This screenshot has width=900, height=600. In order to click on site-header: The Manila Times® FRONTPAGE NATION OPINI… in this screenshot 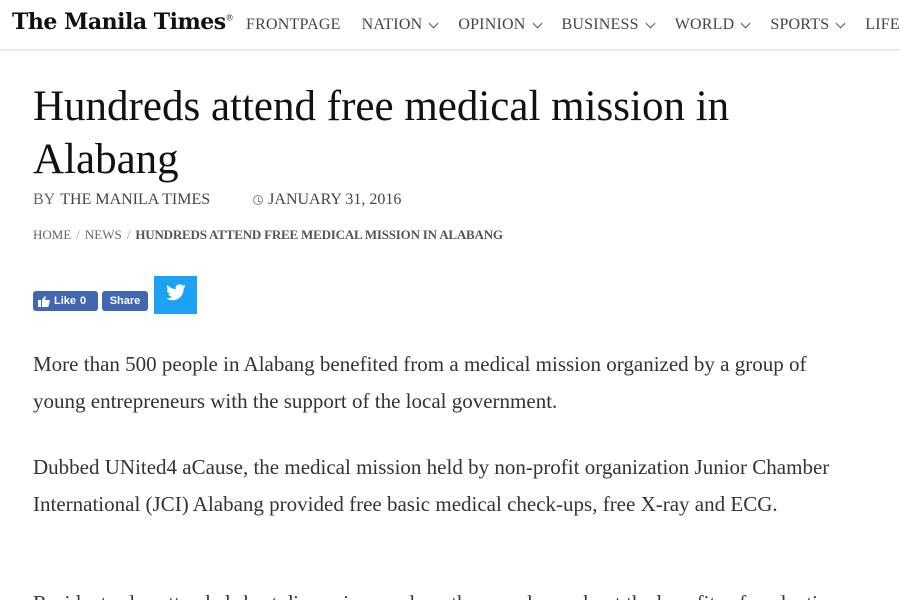, I will do `click(450, 25)`.